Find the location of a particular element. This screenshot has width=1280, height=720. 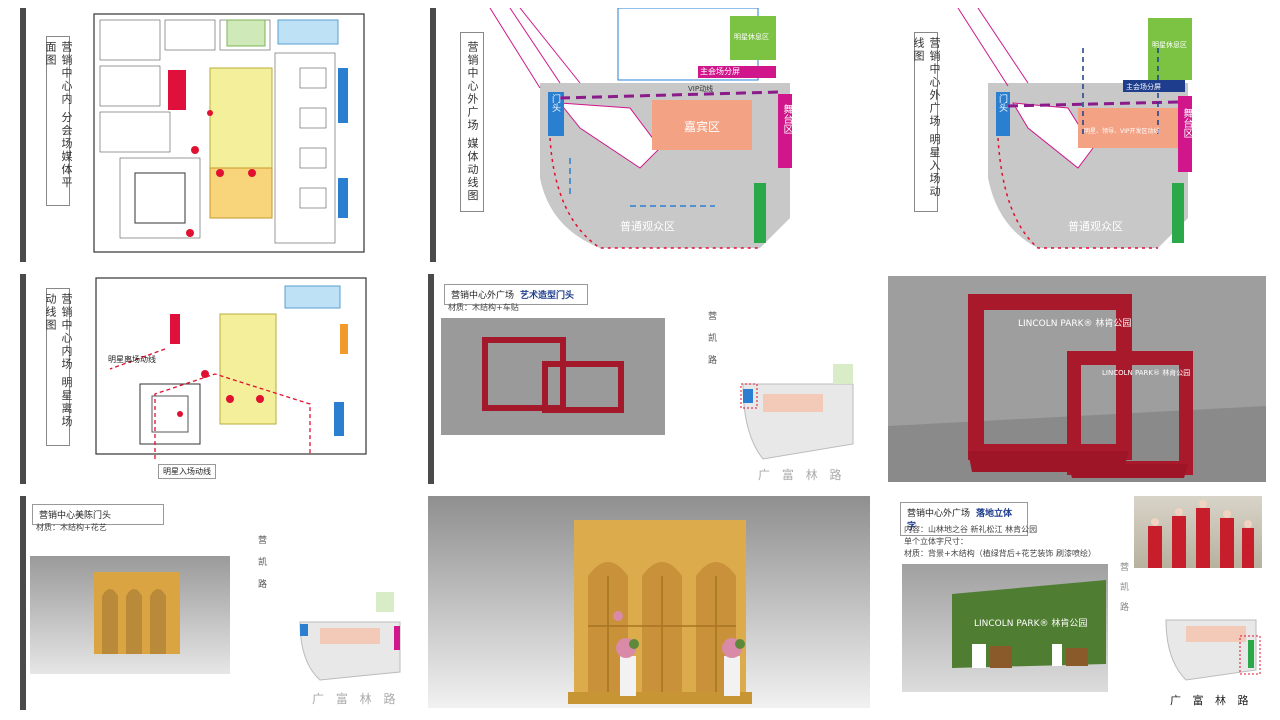

models-in-red-graphic is located at coordinates (1201, 534).